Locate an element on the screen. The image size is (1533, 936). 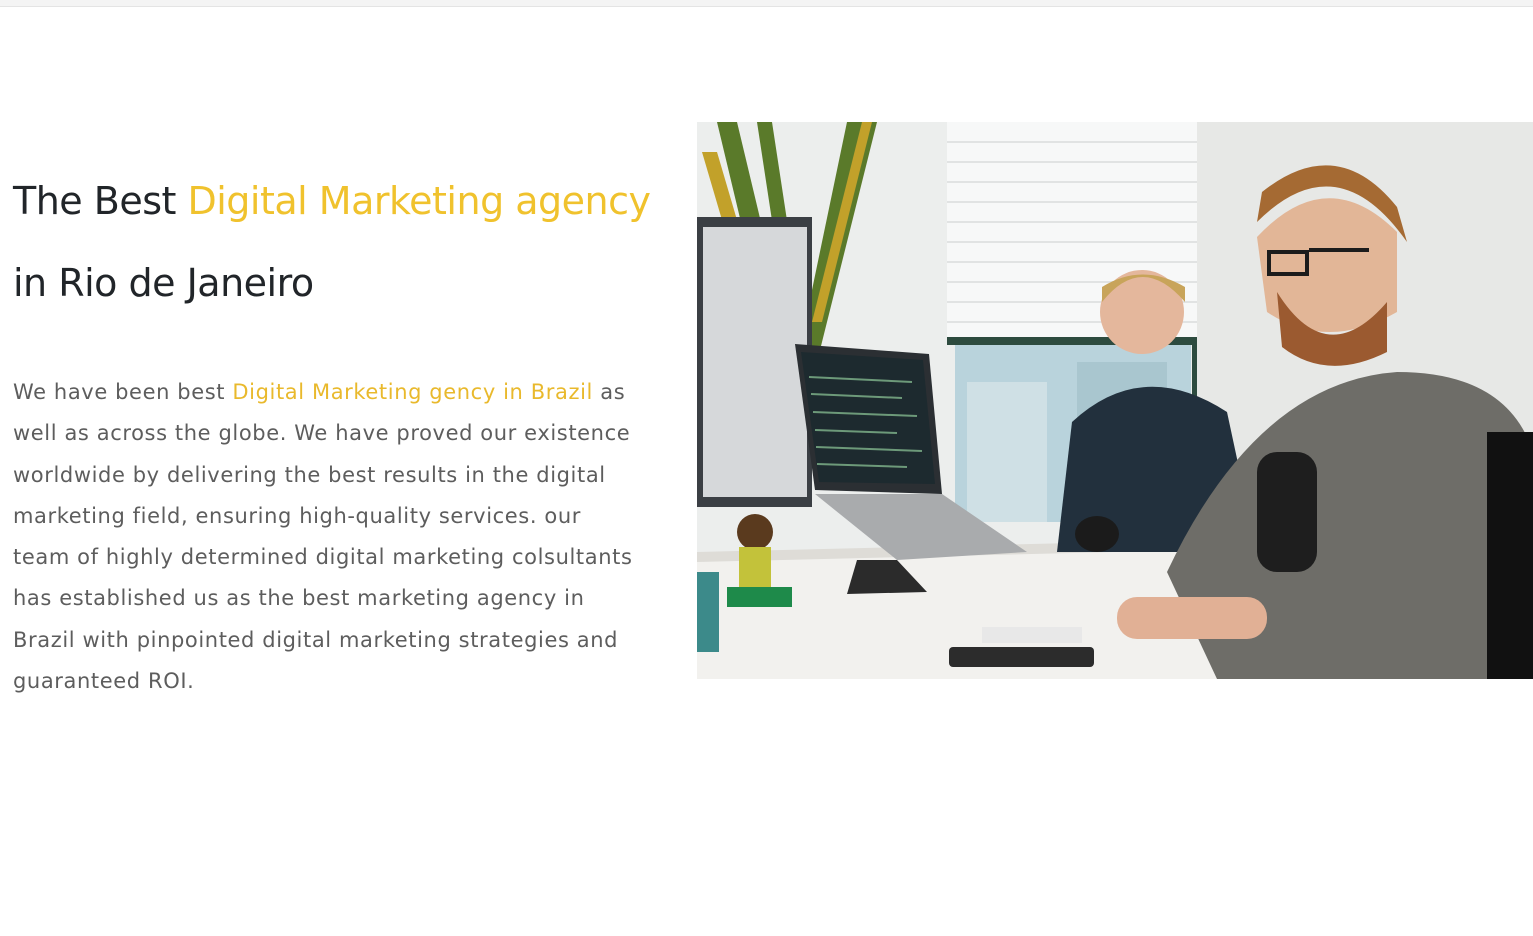
title-plain-end: in Rio de Janeiro is located at coordinates (163, 283).